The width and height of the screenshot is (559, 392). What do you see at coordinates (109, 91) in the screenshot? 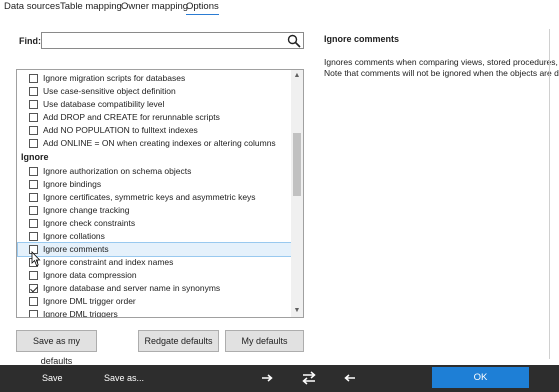
I see `option-label: Use case-sensitive object definition` at bounding box center [109, 91].